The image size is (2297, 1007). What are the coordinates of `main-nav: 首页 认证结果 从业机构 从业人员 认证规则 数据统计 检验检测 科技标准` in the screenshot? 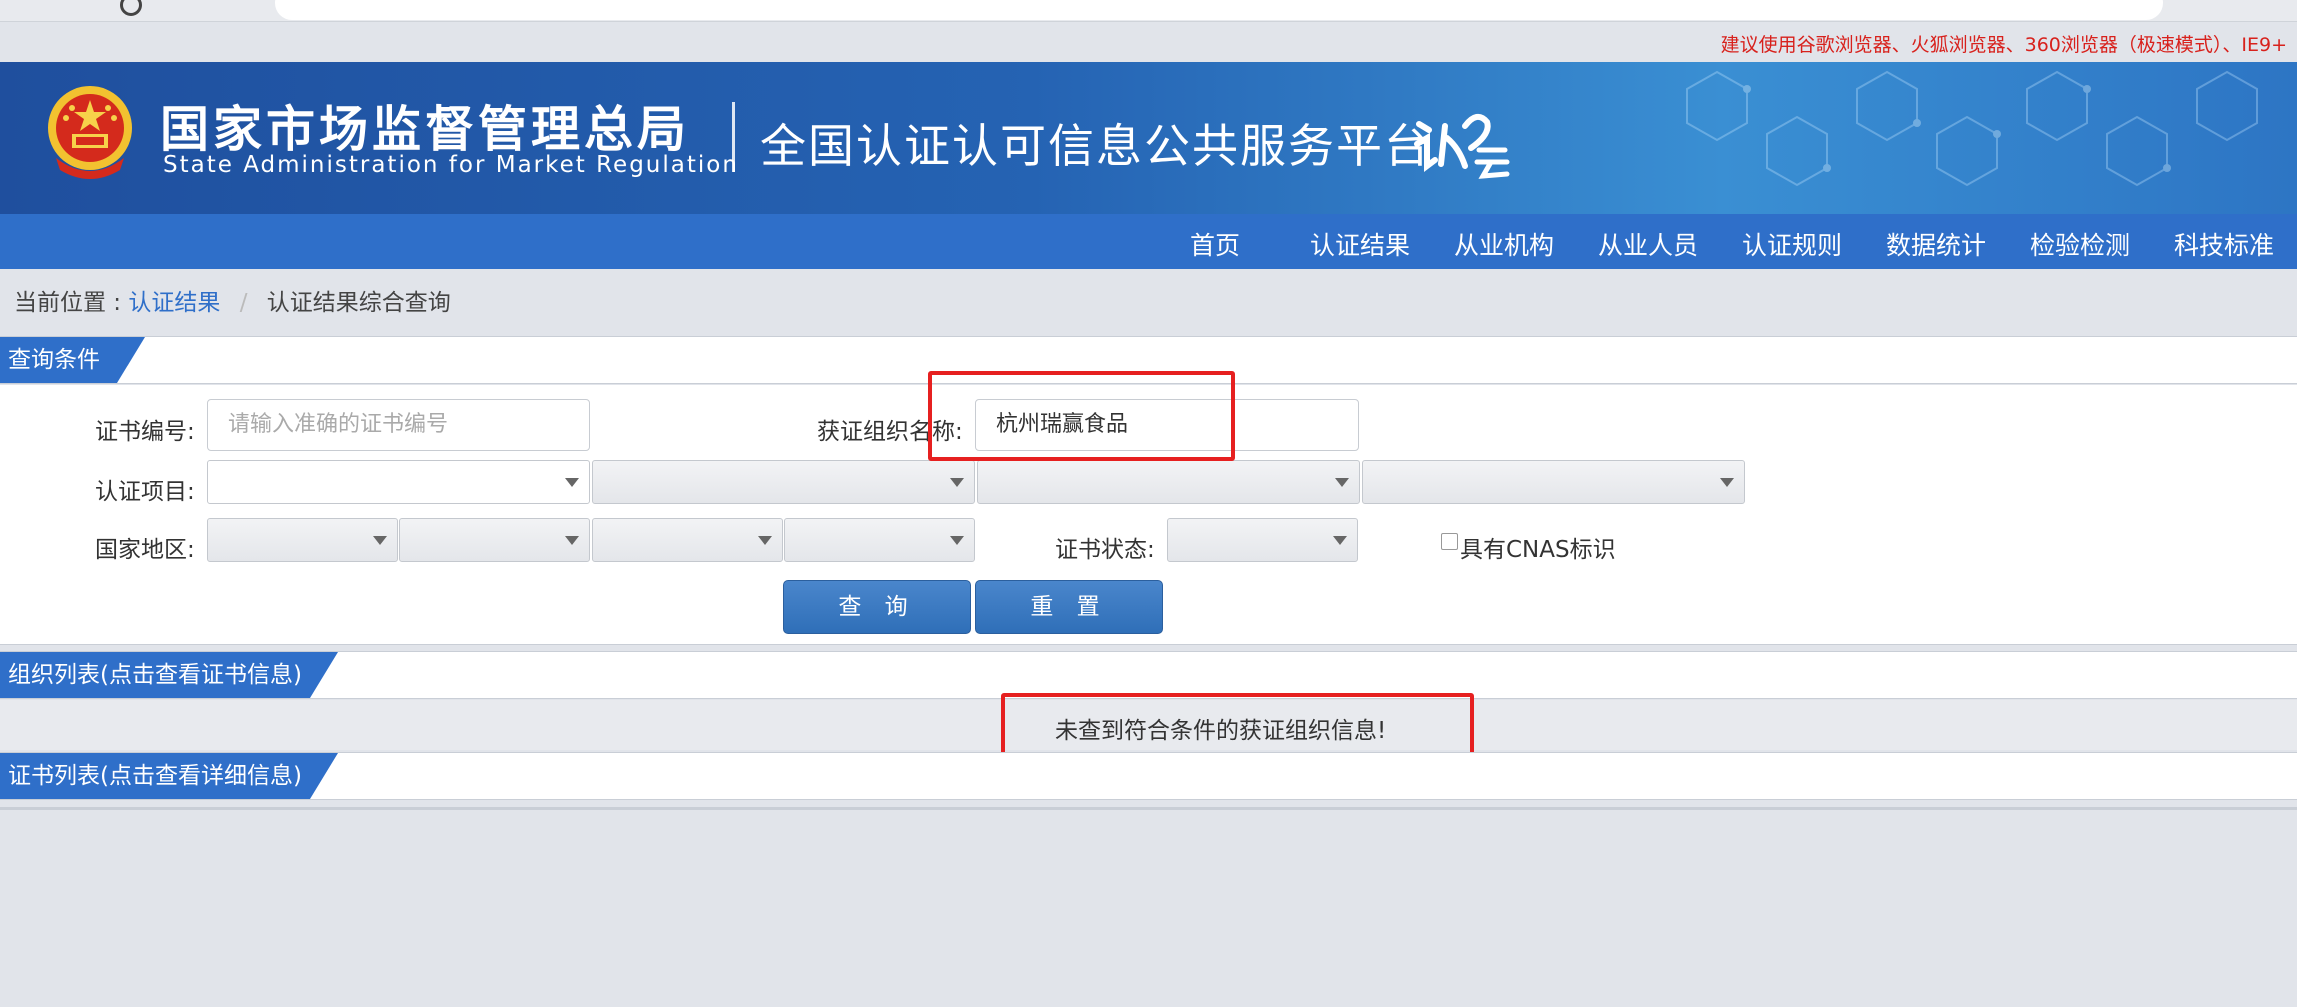 It's located at (1148, 241).